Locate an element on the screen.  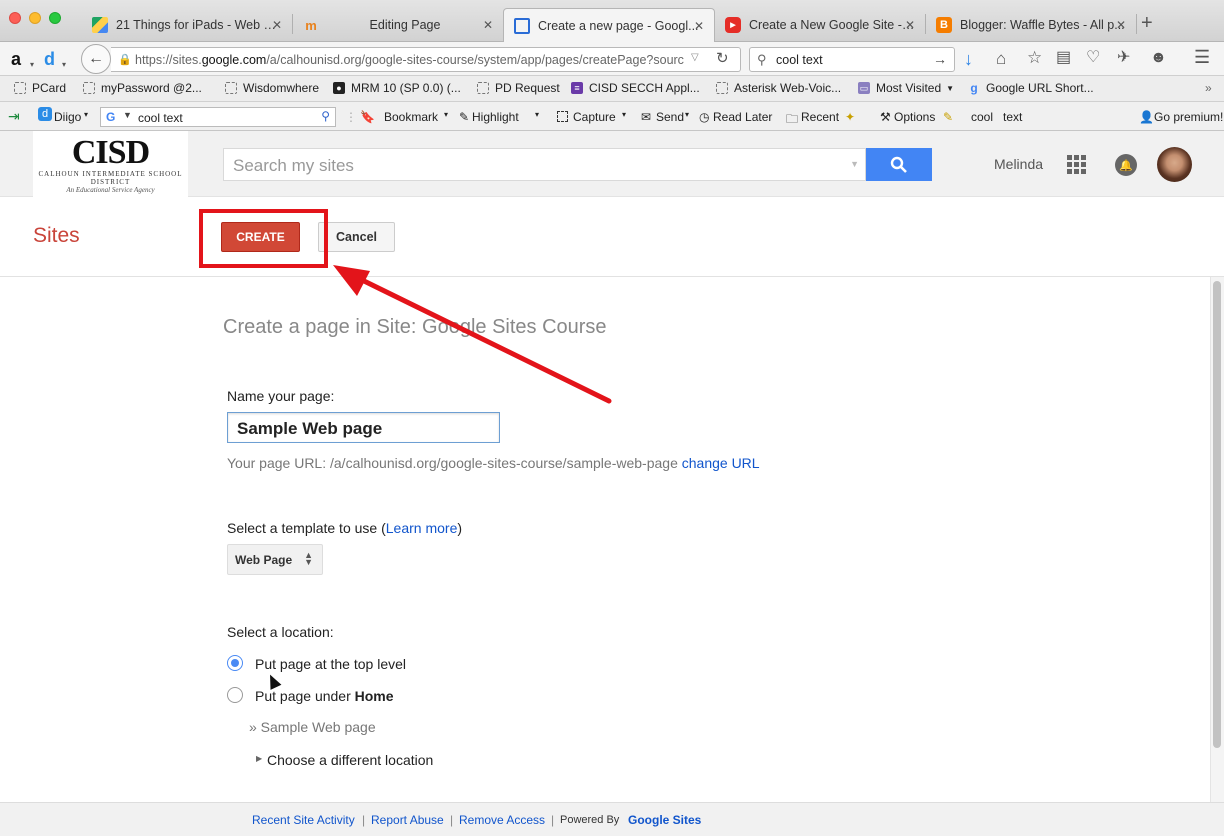
diigo-sidebar-icon: ⇥ is located at coordinates (14, 116).